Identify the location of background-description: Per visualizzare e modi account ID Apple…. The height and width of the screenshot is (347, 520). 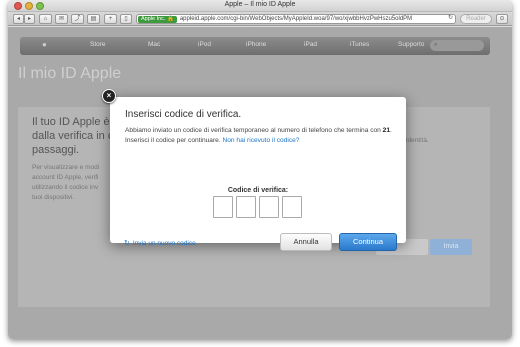
(66, 182).